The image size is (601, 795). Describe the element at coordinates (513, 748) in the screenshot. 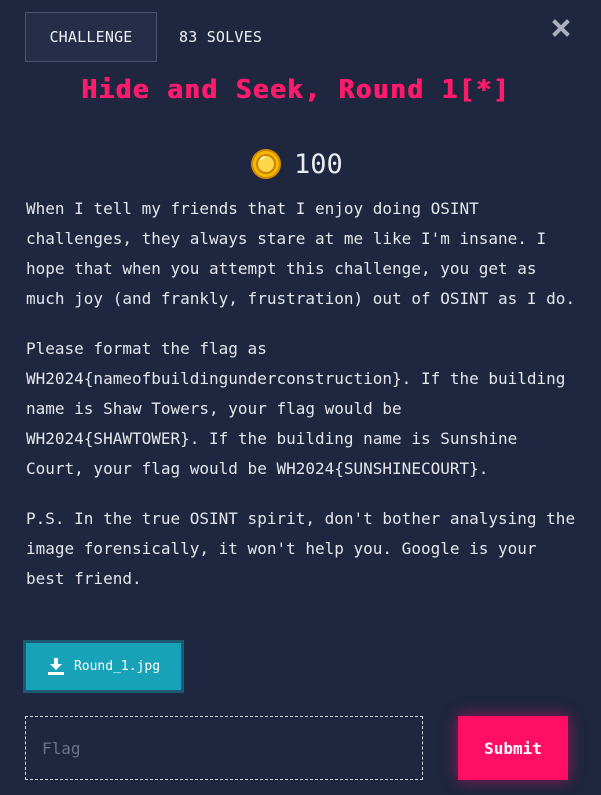

I see `submit-button: Submit` at that location.